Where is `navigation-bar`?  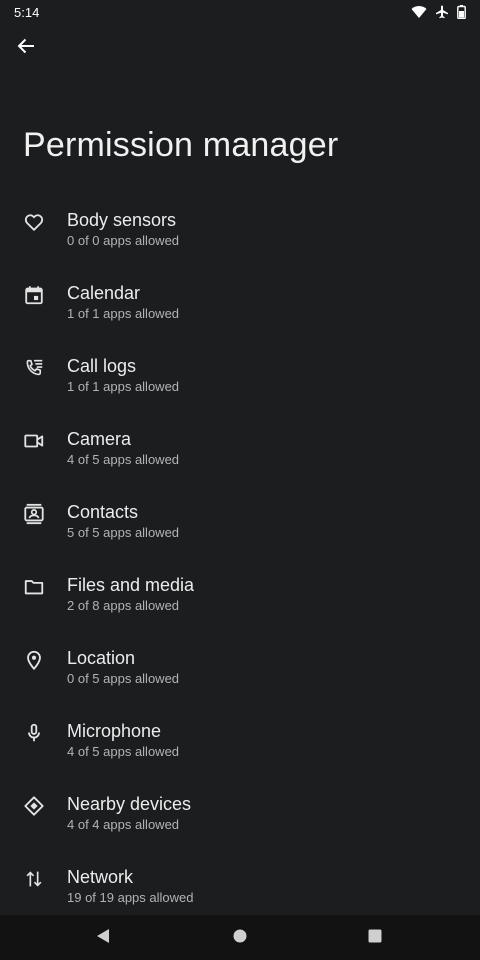 navigation-bar is located at coordinates (240, 937).